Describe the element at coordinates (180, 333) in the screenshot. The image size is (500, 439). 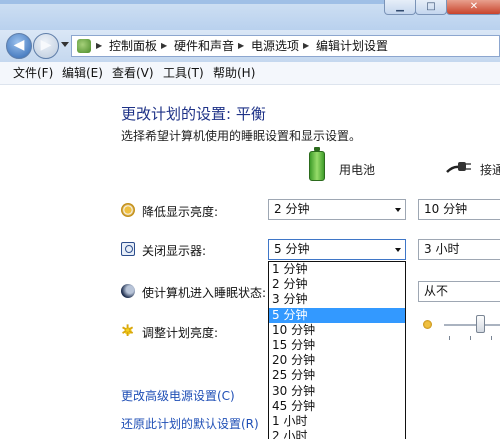
I see `adjust-brightness-label: 调整计划亮度:` at that location.